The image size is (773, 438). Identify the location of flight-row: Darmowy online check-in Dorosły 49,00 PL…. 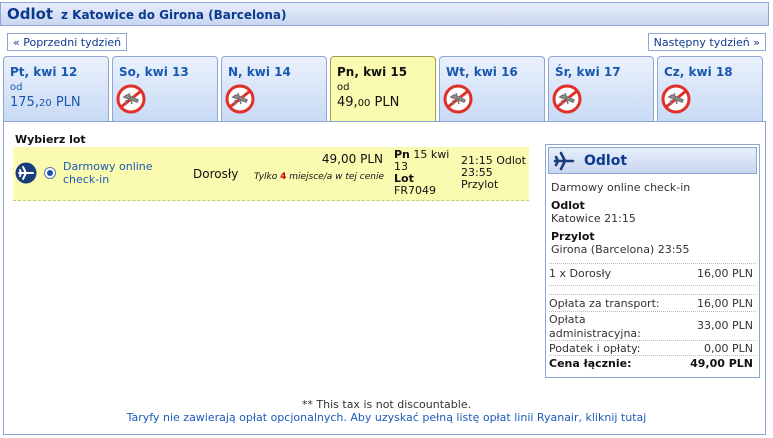
(271, 174).